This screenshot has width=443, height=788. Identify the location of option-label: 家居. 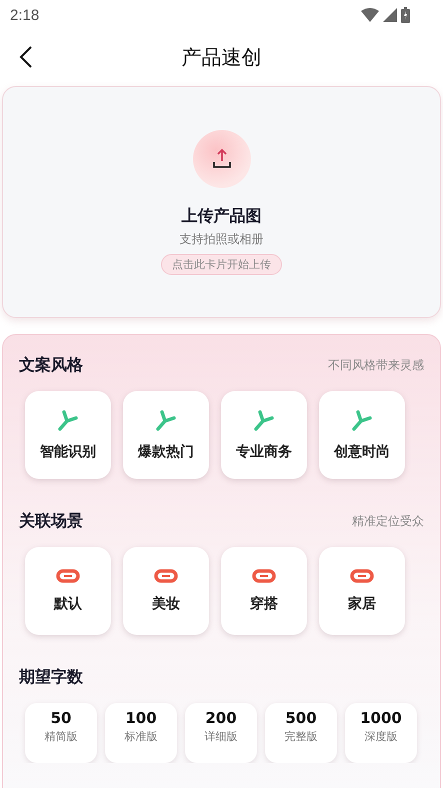
(362, 604).